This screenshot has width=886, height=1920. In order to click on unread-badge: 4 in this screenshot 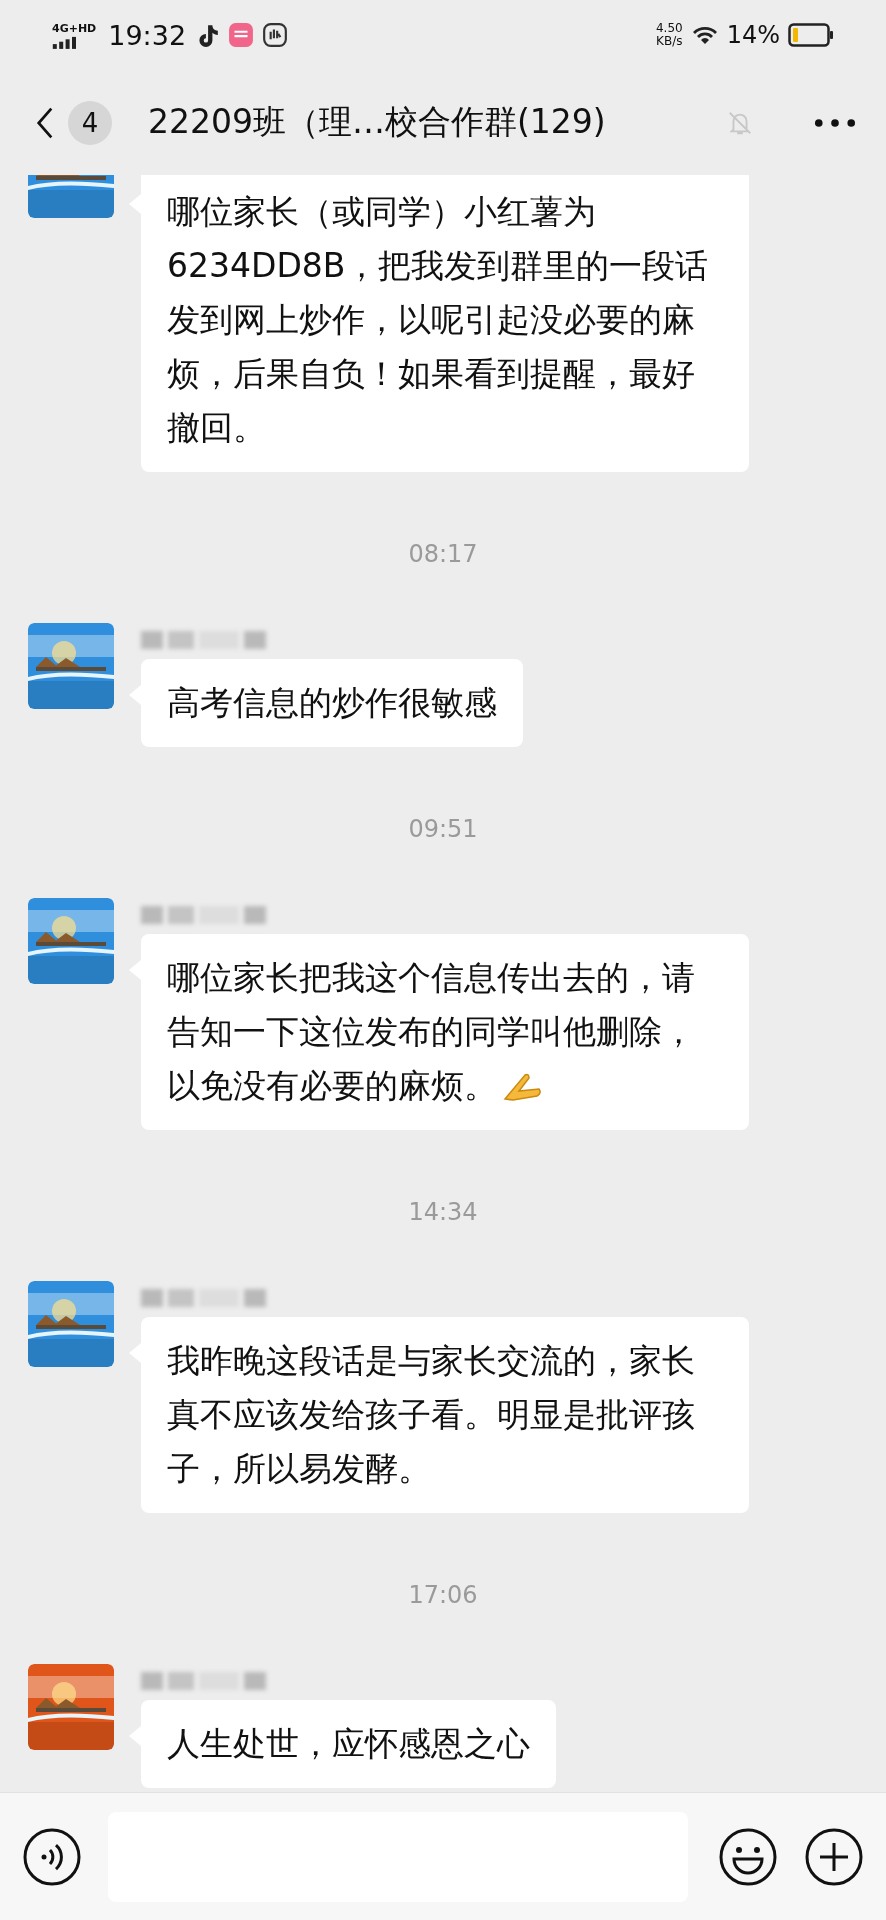, I will do `click(90, 122)`.